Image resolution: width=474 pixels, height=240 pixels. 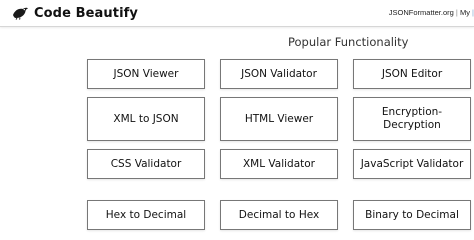 What do you see at coordinates (465, 12) in the screenshot?
I see `my-link: My` at bounding box center [465, 12].